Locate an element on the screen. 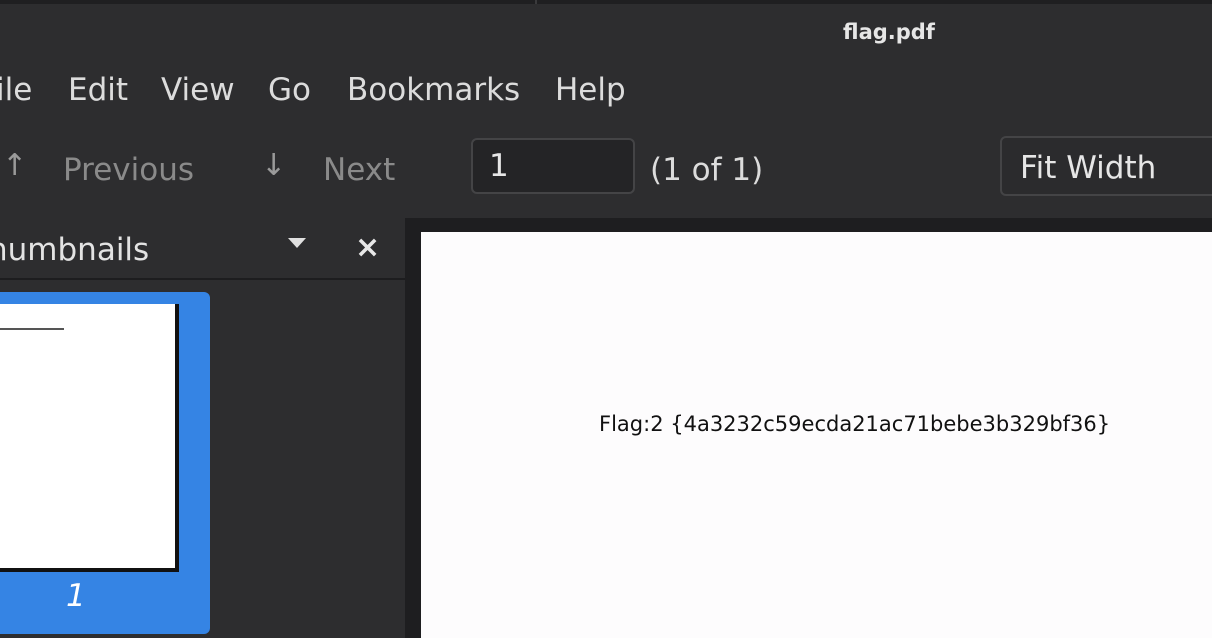  toolbar: ↑ Previous ↓ Next 1 (1 of 1) Fit Width is located at coordinates (606, 169).